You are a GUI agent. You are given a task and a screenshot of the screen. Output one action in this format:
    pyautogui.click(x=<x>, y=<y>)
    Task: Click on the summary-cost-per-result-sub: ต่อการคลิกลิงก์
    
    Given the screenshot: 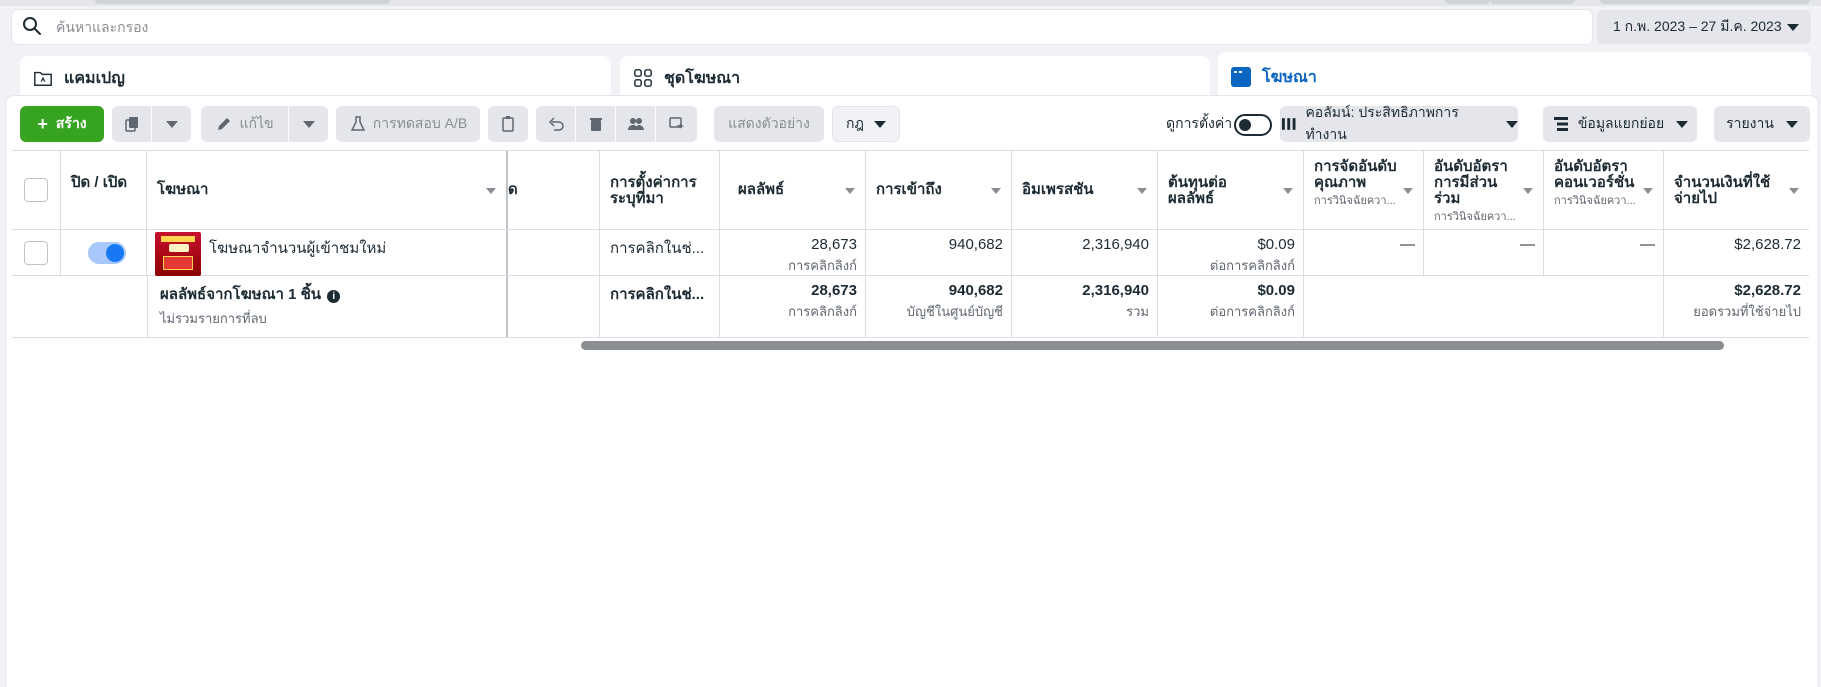 What is the action you would take?
    pyautogui.click(x=1252, y=311)
    